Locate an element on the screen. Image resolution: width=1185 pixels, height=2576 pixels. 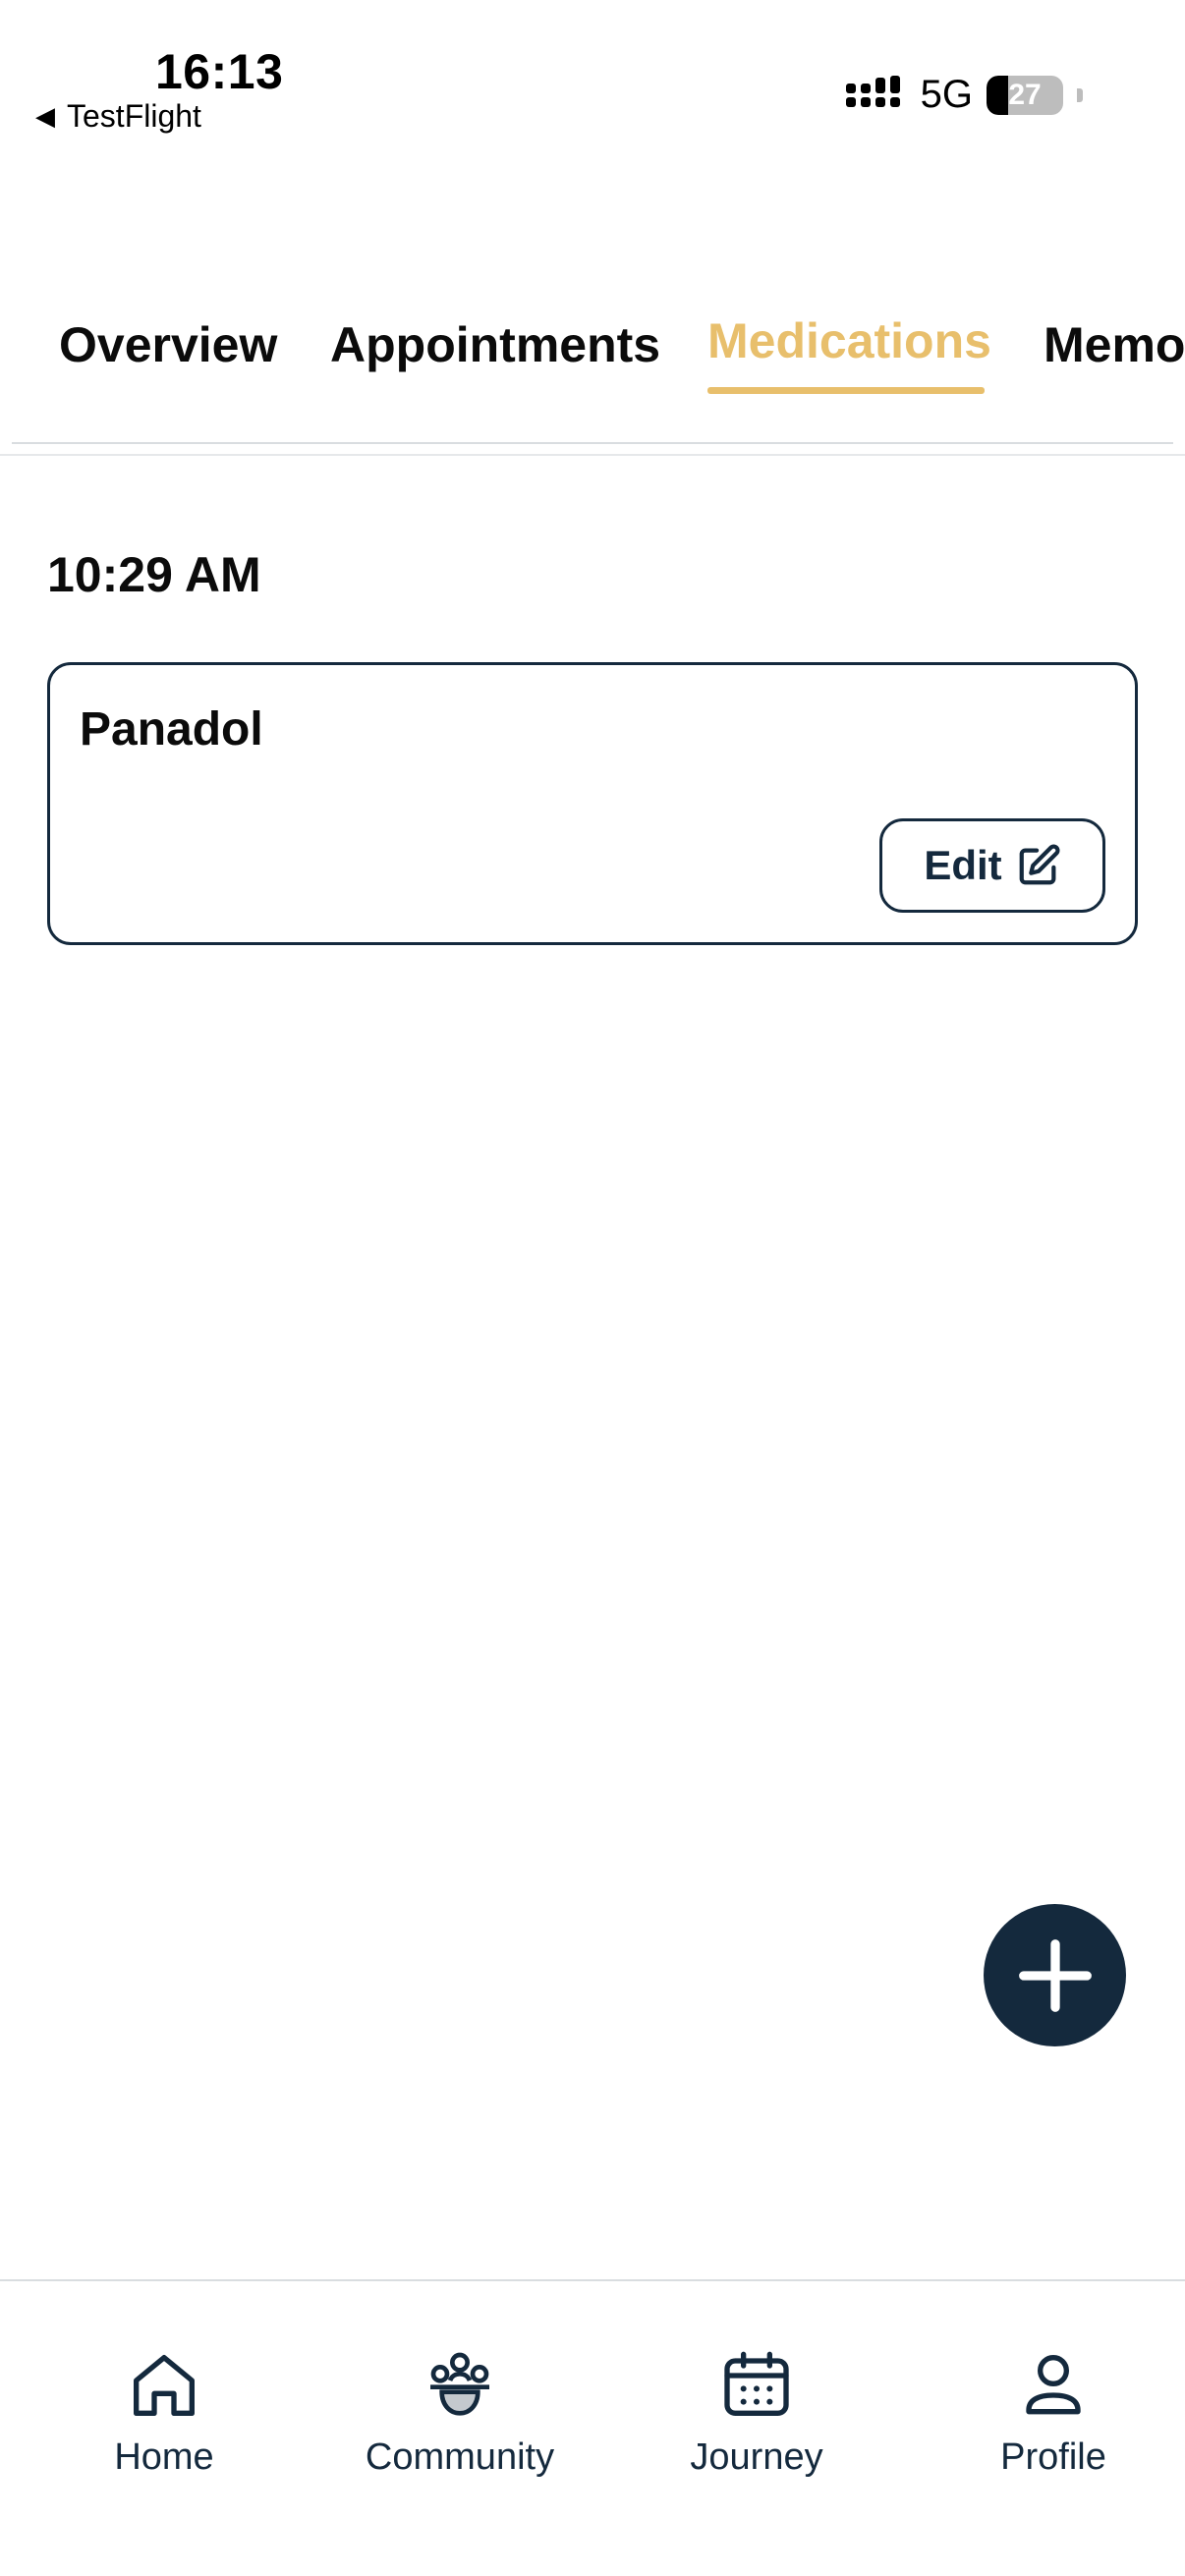
cellular-signal-icon is located at coordinates (873, 91).